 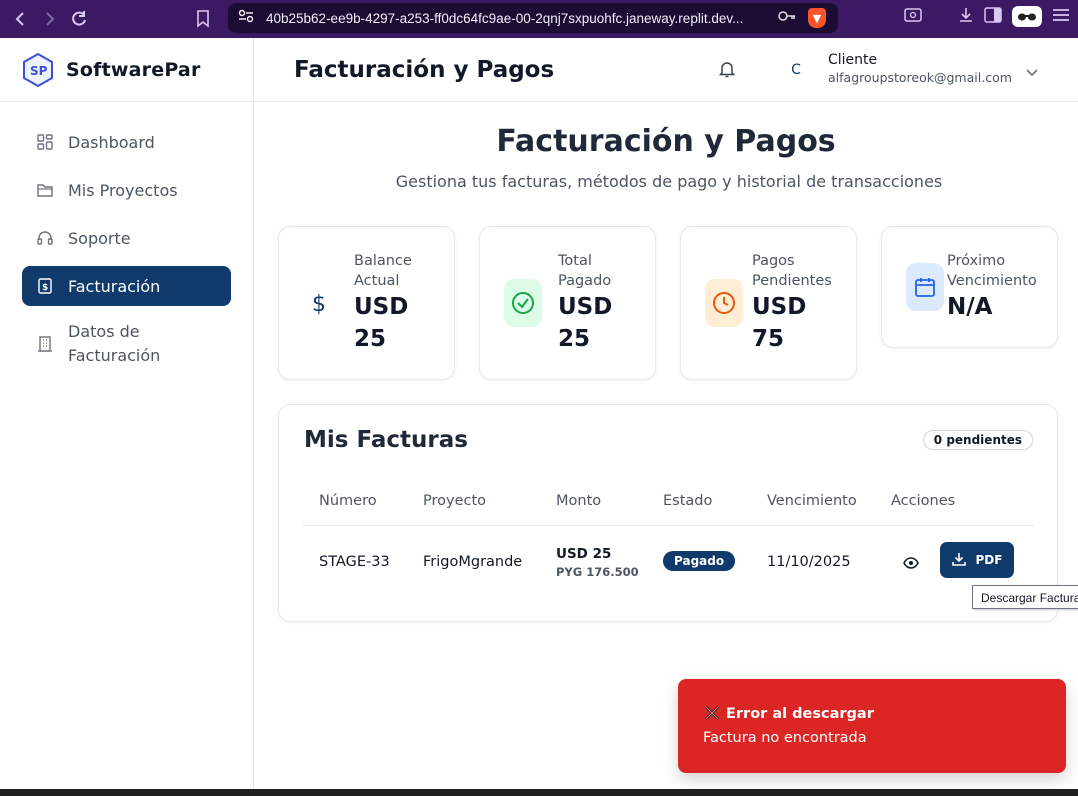 What do you see at coordinates (911, 563) in the screenshot?
I see `eye-icon` at bounding box center [911, 563].